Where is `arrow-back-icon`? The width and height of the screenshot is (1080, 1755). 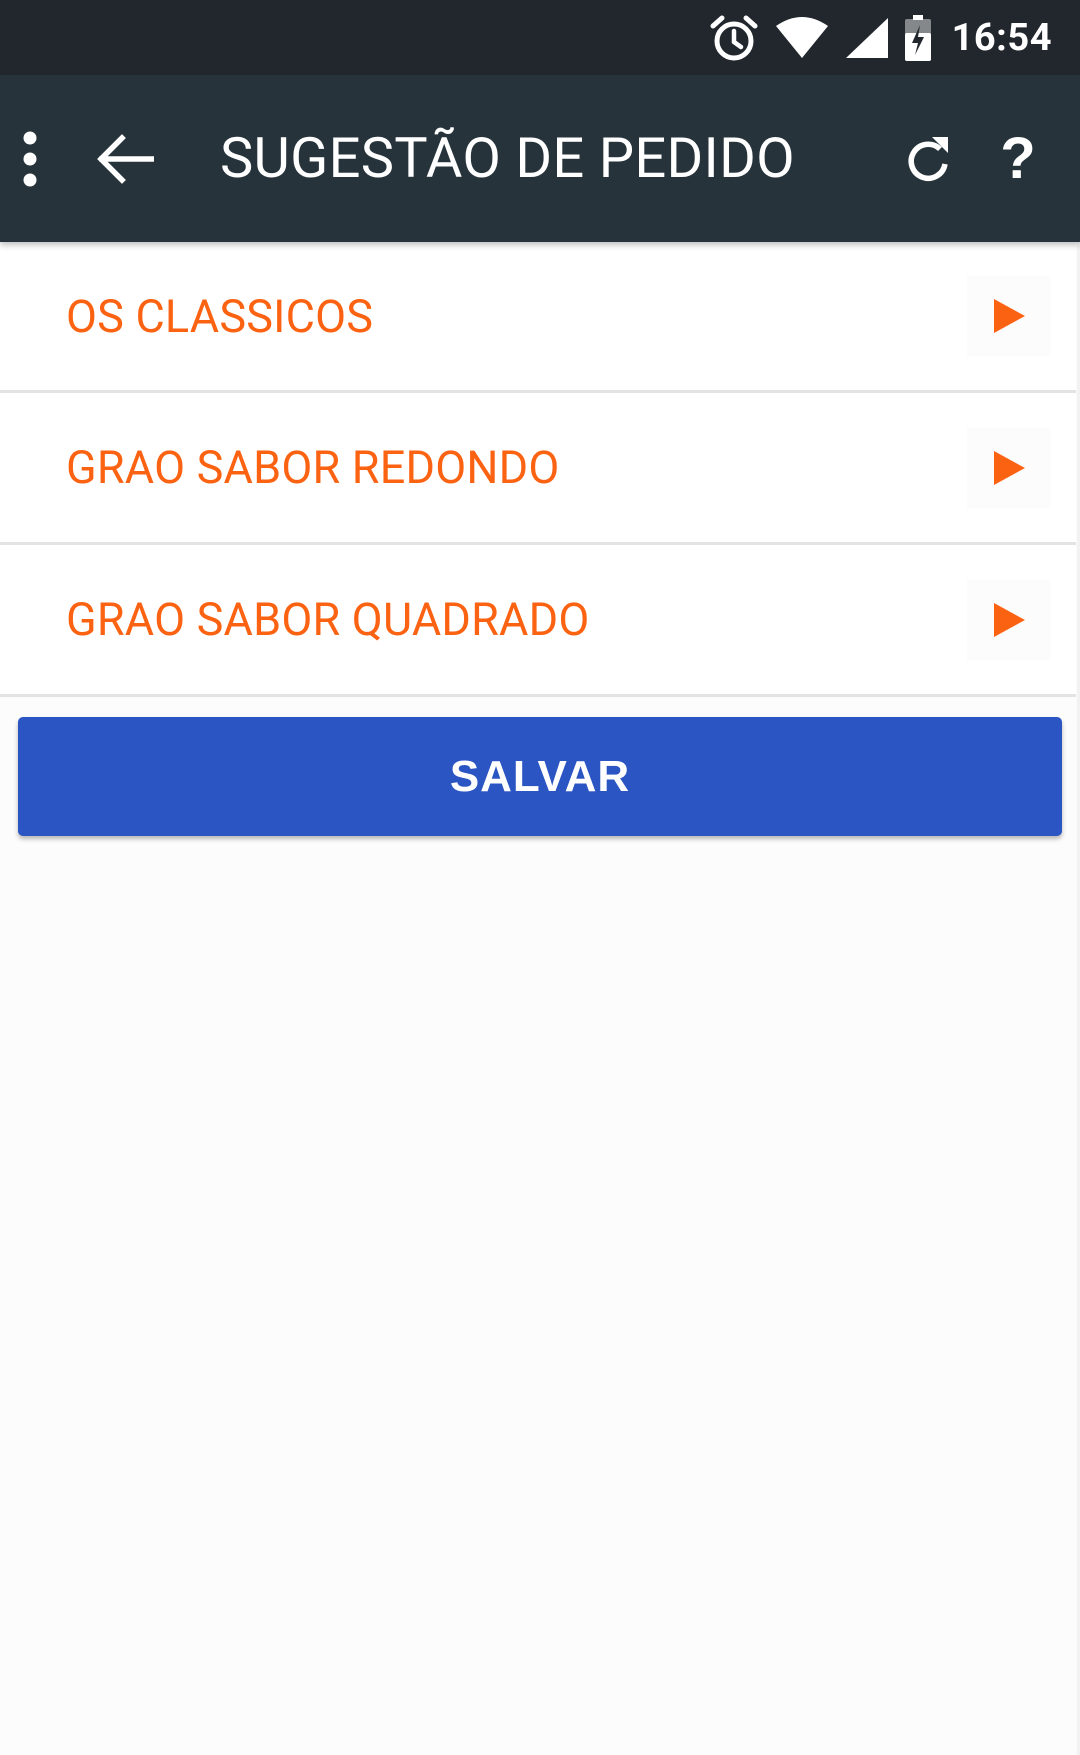 arrow-back-icon is located at coordinates (125, 158).